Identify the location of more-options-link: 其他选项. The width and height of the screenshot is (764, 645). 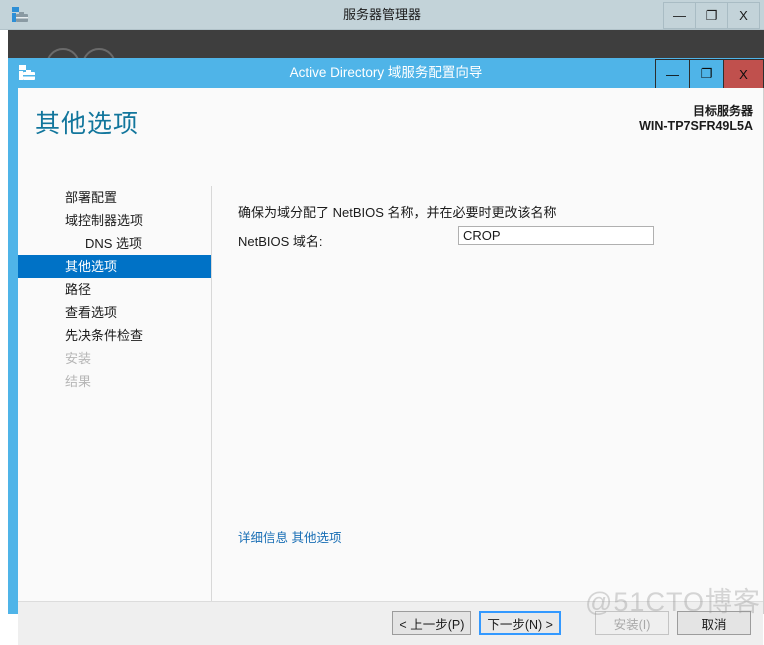
(317, 538).